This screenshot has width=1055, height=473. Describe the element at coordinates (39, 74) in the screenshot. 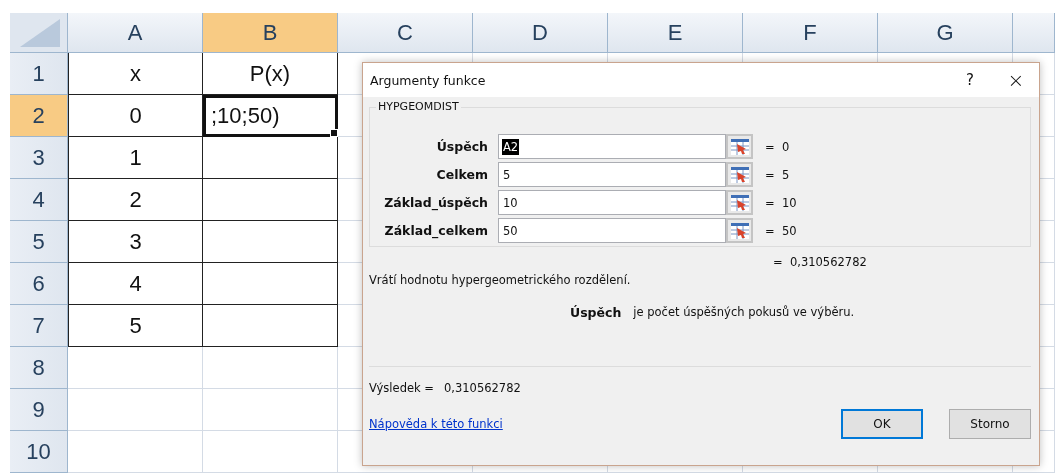

I see `row-header: 1` at that location.